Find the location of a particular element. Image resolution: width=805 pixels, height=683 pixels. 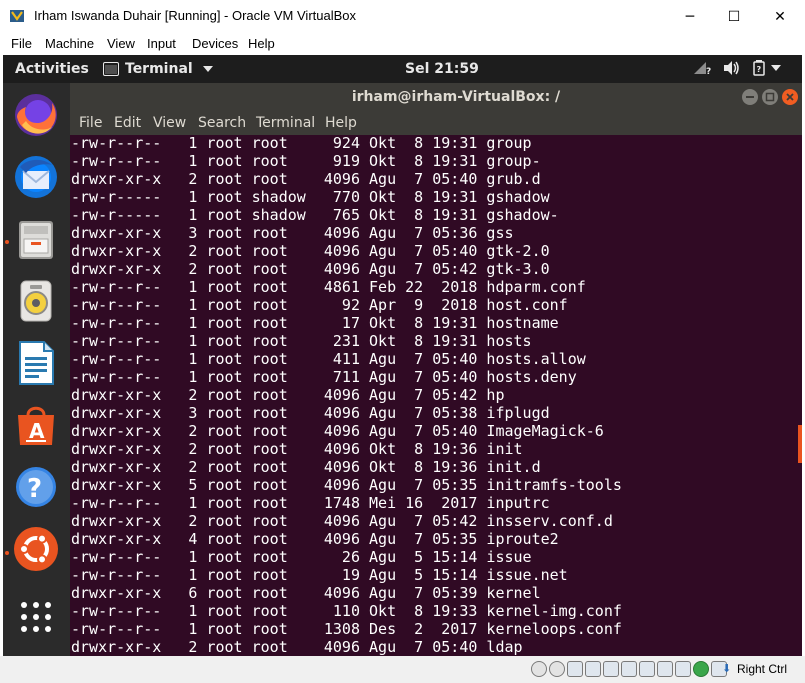

system-tray: ? ? is located at coordinates (737, 68).